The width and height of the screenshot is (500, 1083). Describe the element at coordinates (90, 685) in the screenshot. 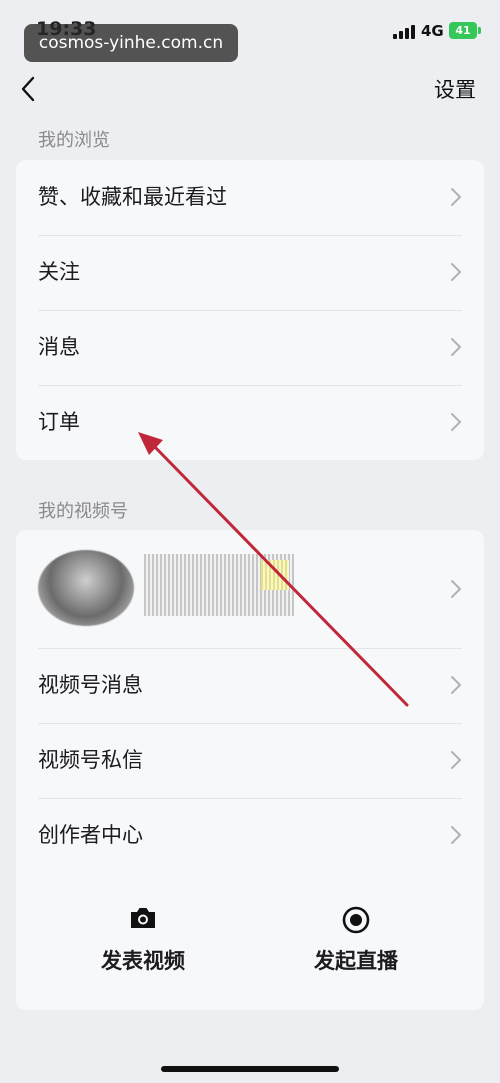

I see `list-item-label: 视频号消息` at that location.